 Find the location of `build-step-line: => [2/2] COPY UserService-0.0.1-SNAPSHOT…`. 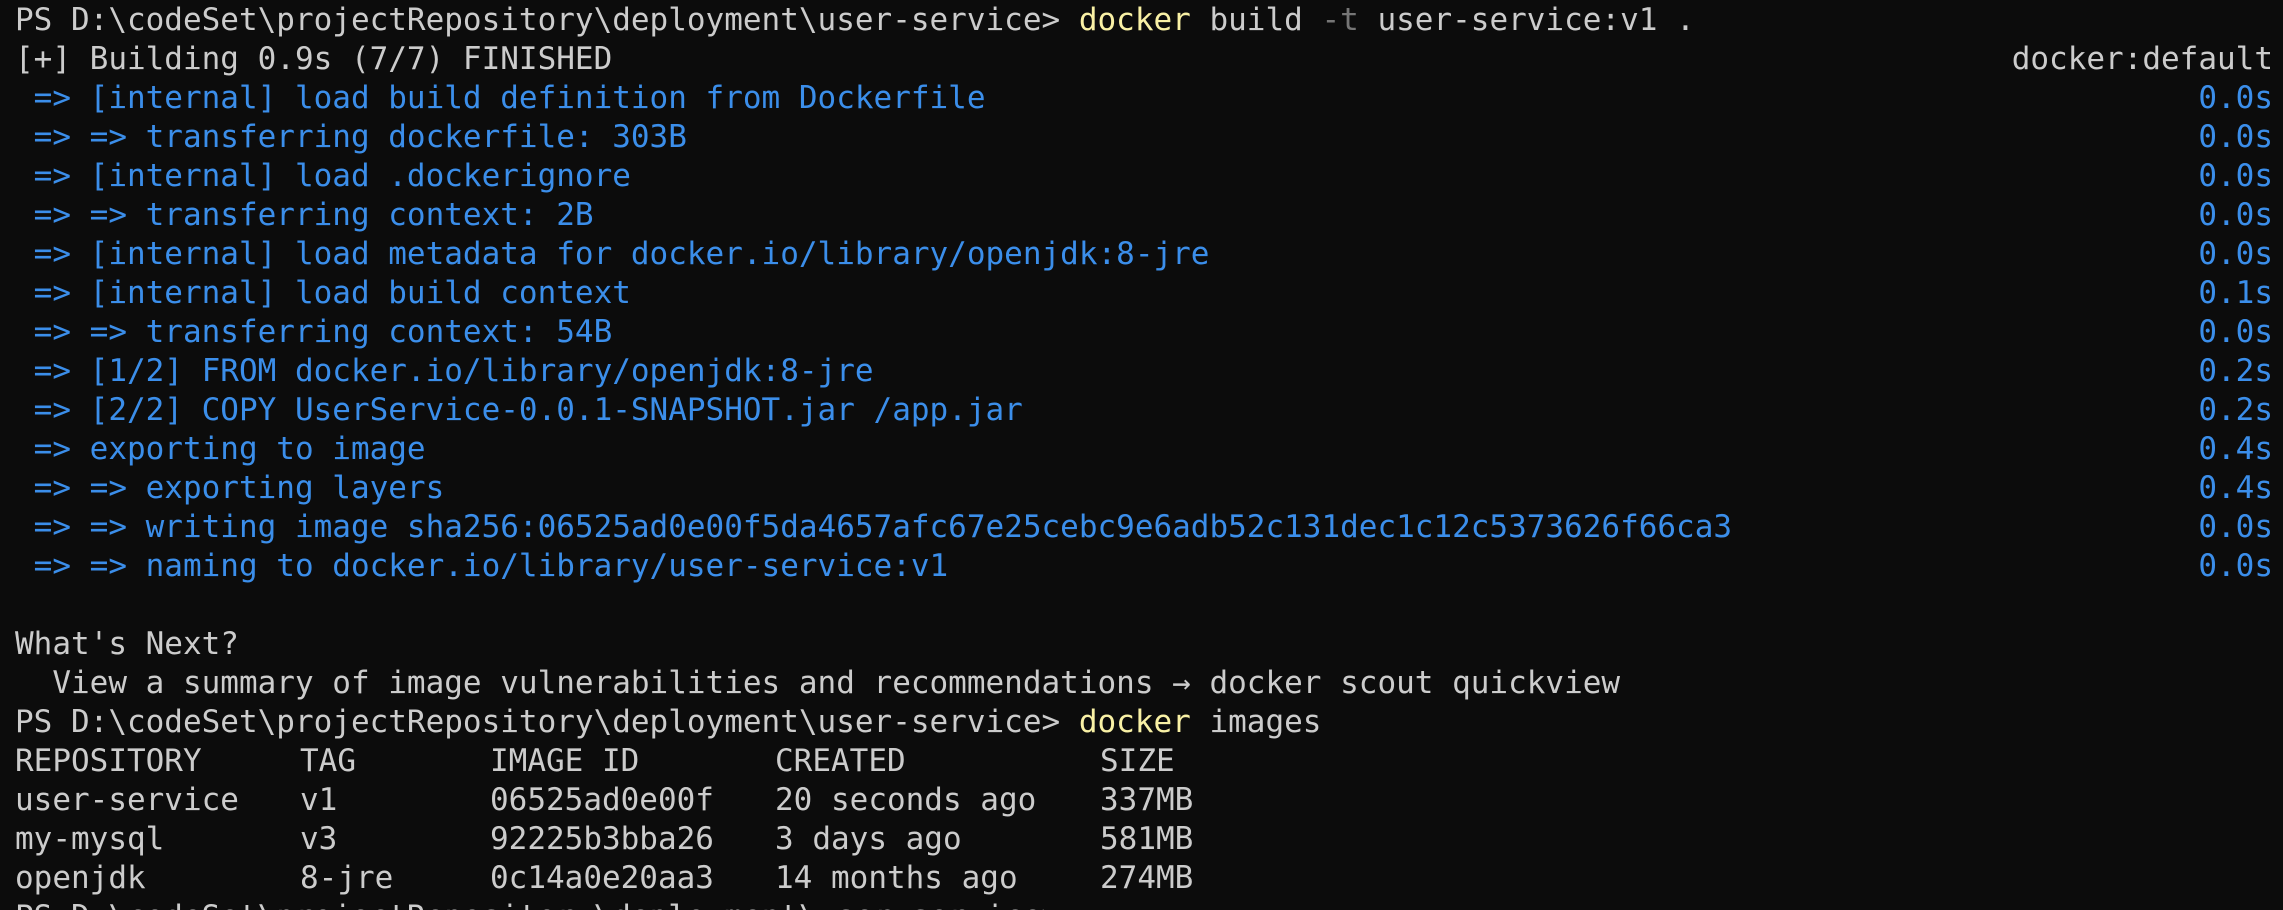

build-step-line: => [2/2] COPY UserService-0.0.1-SNAPSHOT… is located at coordinates (1141, 410).